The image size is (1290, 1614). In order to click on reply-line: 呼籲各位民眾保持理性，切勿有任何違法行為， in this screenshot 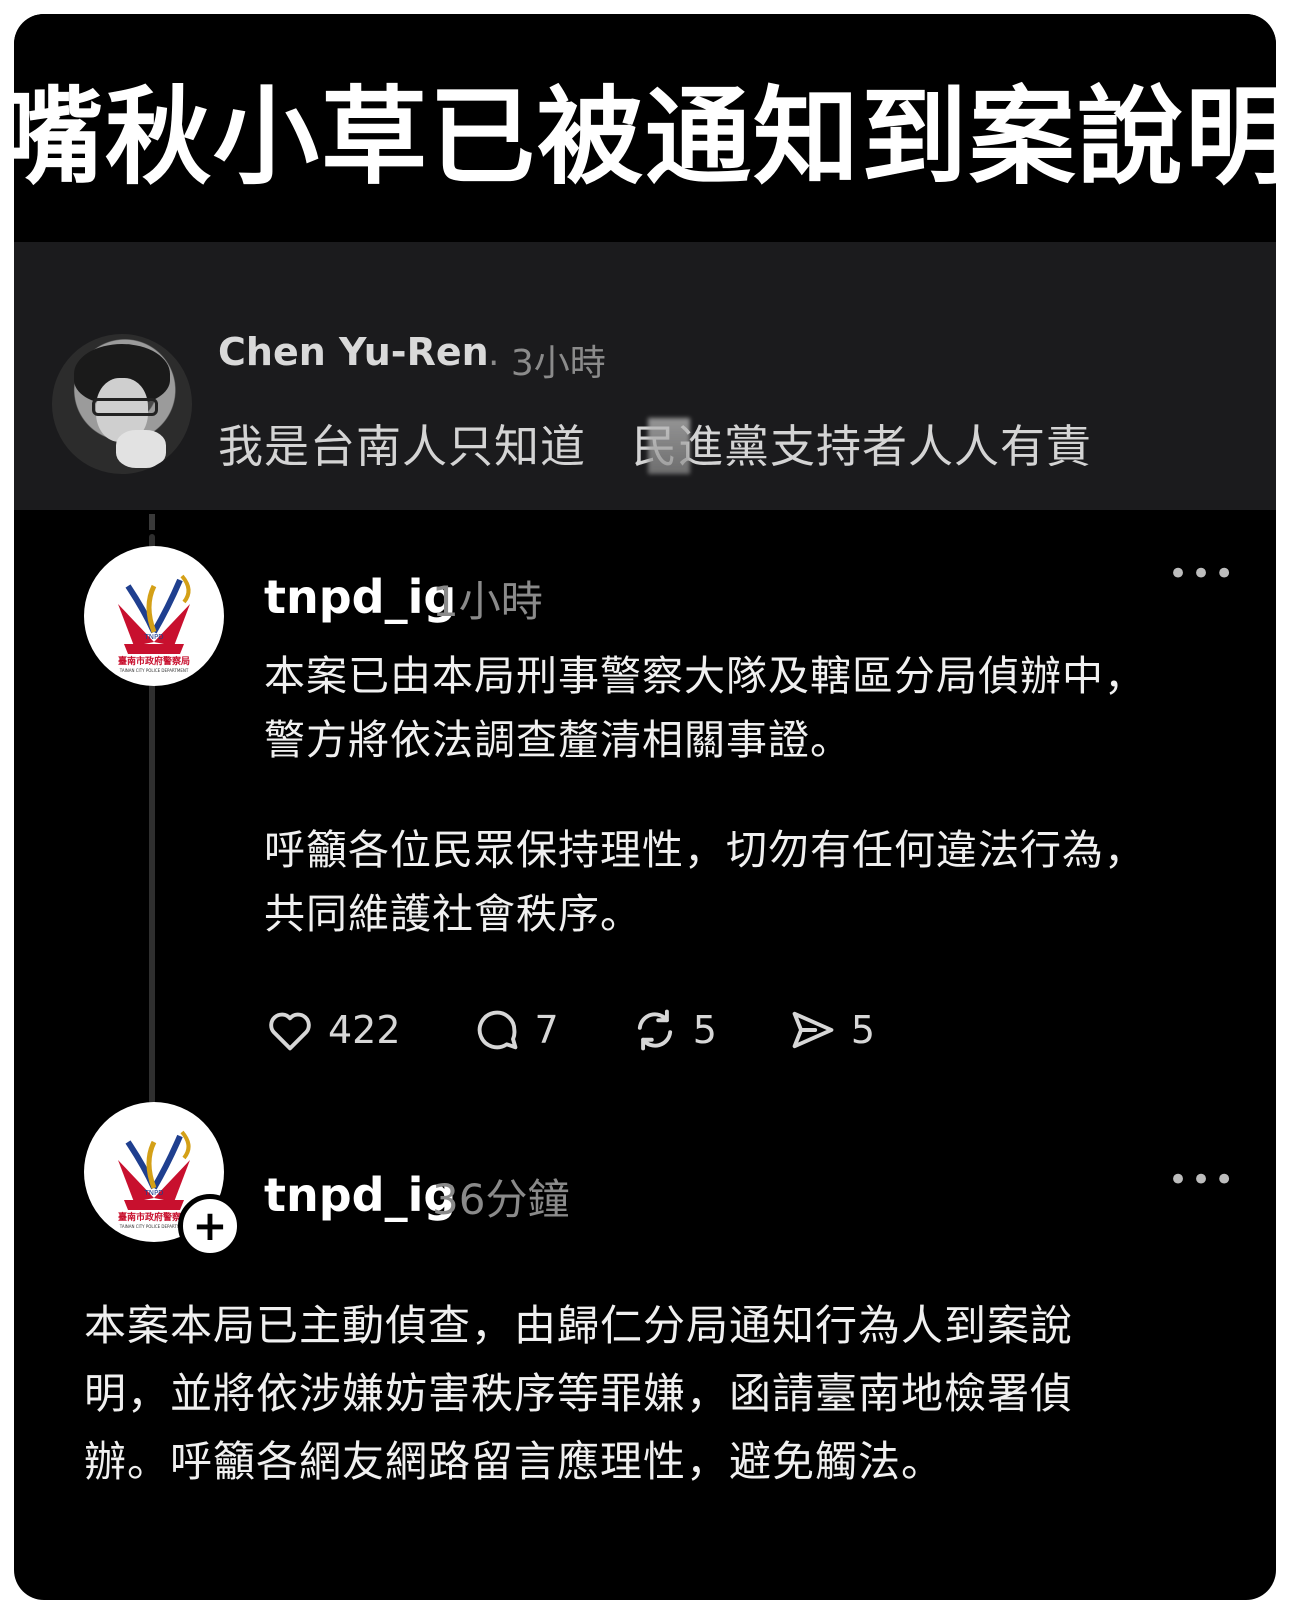, I will do `click(705, 850)`.